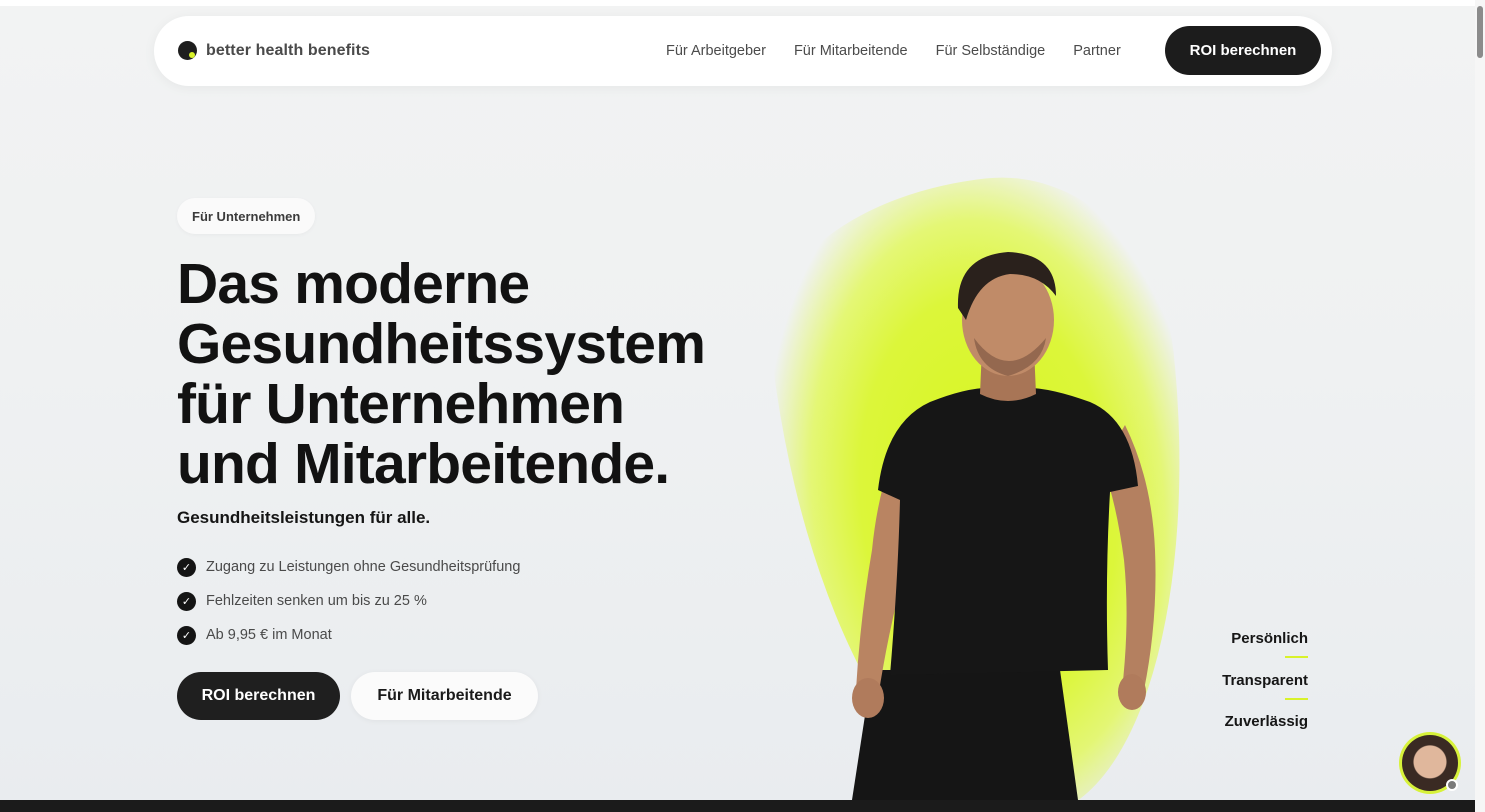  What do you see at coordinates (851, 51) in the screenshot?
I see `nav-link-mitarbeitende: Für Mitarbeitende` at bounding box center [851, 51].